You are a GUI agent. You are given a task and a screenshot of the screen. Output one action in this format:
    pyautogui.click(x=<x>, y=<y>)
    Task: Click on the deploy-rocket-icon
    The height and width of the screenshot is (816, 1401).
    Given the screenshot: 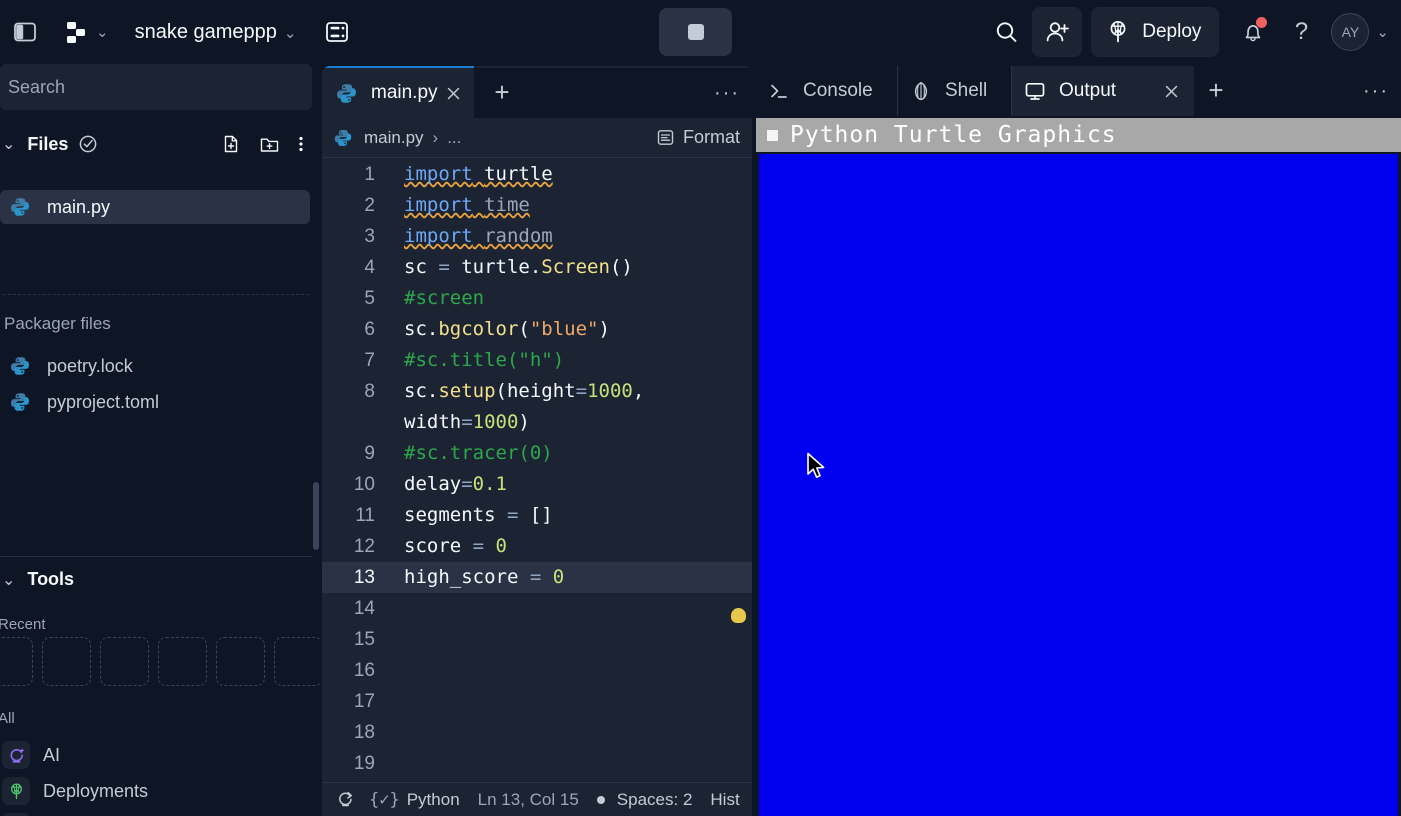 What is the action you would take?
    pyautogui.click(x=1118, y=32)
    